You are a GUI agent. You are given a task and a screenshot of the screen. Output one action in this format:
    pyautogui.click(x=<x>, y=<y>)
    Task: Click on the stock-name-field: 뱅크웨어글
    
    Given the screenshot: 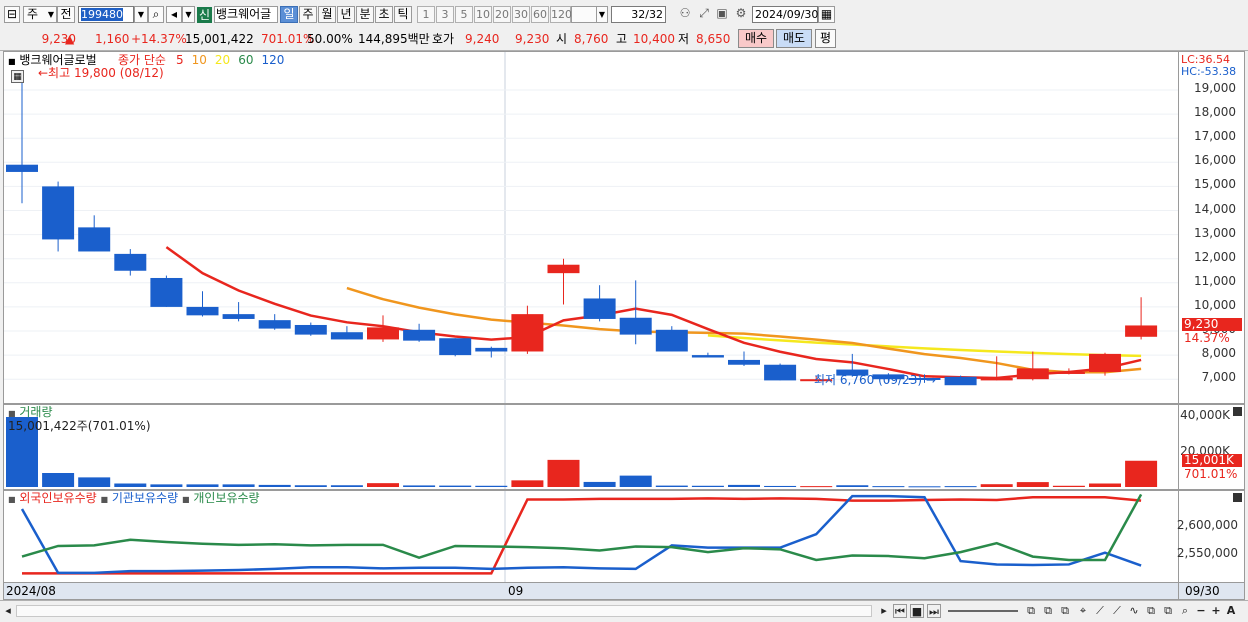 What is the action you would take?
    pyautogui.click(x=246, y=14)
    